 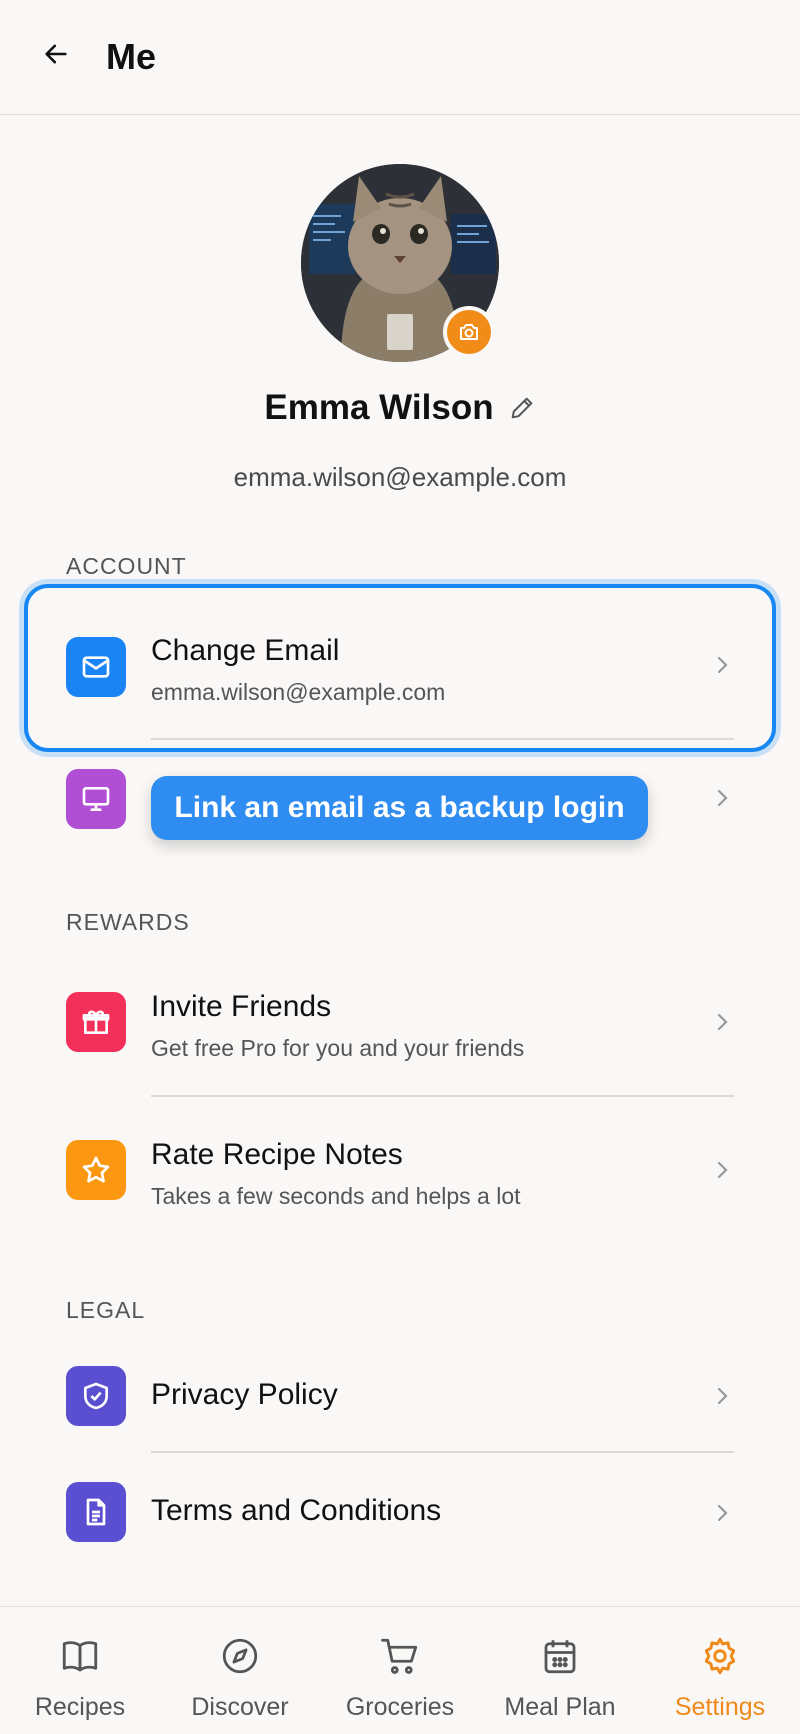 I want to click on terms-row: Terms and Conditions, so click(x=400, y=1511).